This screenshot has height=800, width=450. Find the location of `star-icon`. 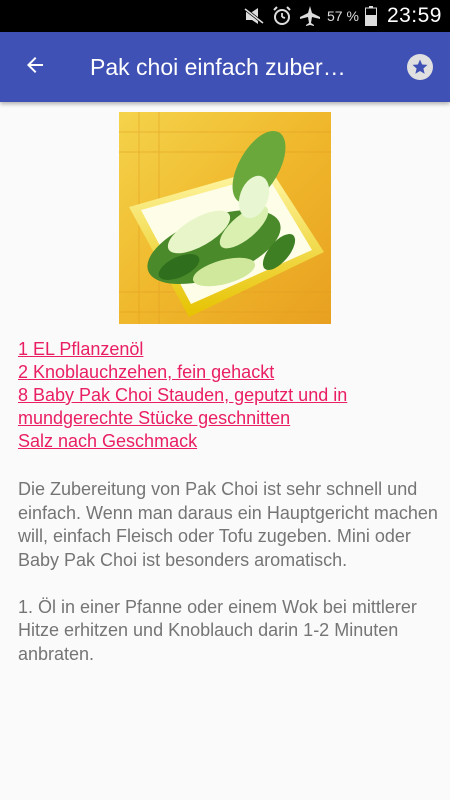

star-icon is located at coordinates (420, 67).